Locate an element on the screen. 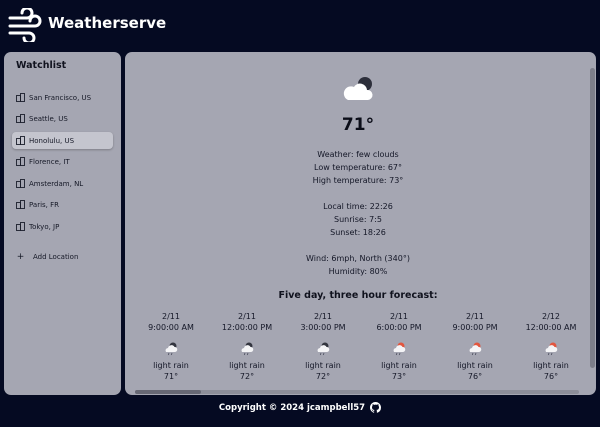 The width and height of the screenshot is (600, 427). sidebar-item-label: San Francisco, US is located at coordinates (60, 97).